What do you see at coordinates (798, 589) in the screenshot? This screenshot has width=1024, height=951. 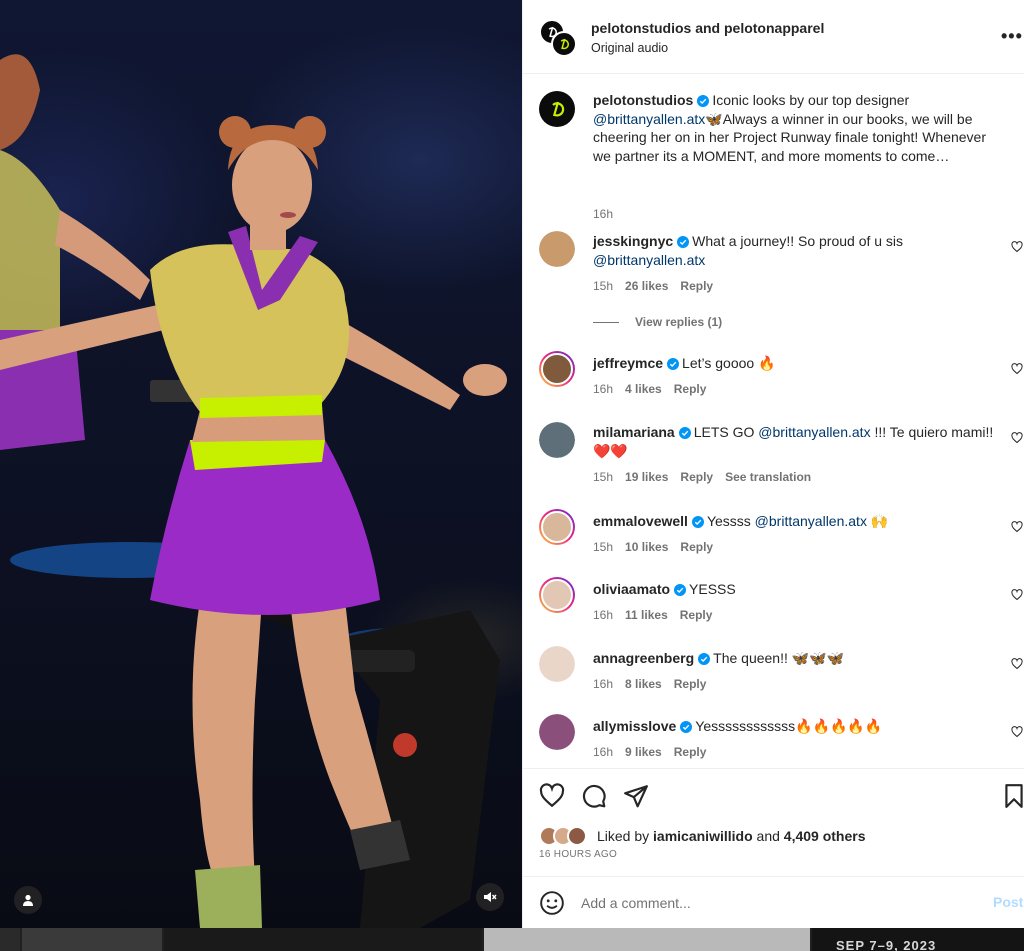 I see `comment-text: oliviaamato YESSS` at bounding box center [798, 589].